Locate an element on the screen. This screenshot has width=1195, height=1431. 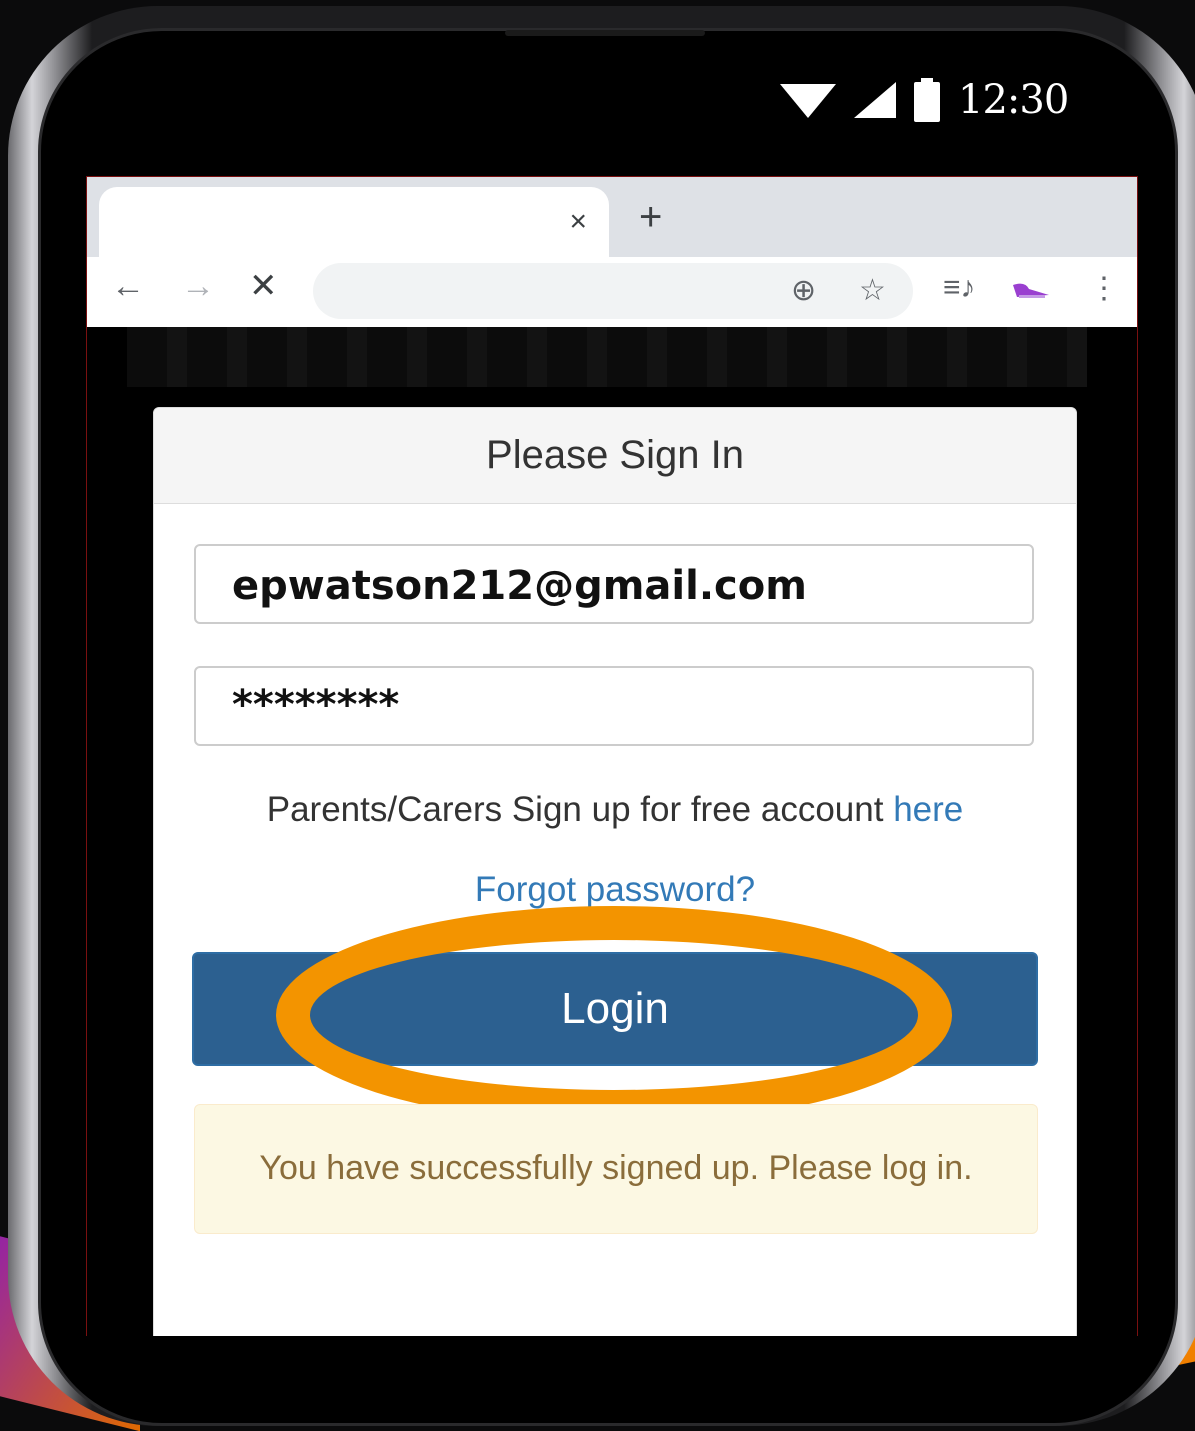
extension-icon is located at coordinates (1031, 291).